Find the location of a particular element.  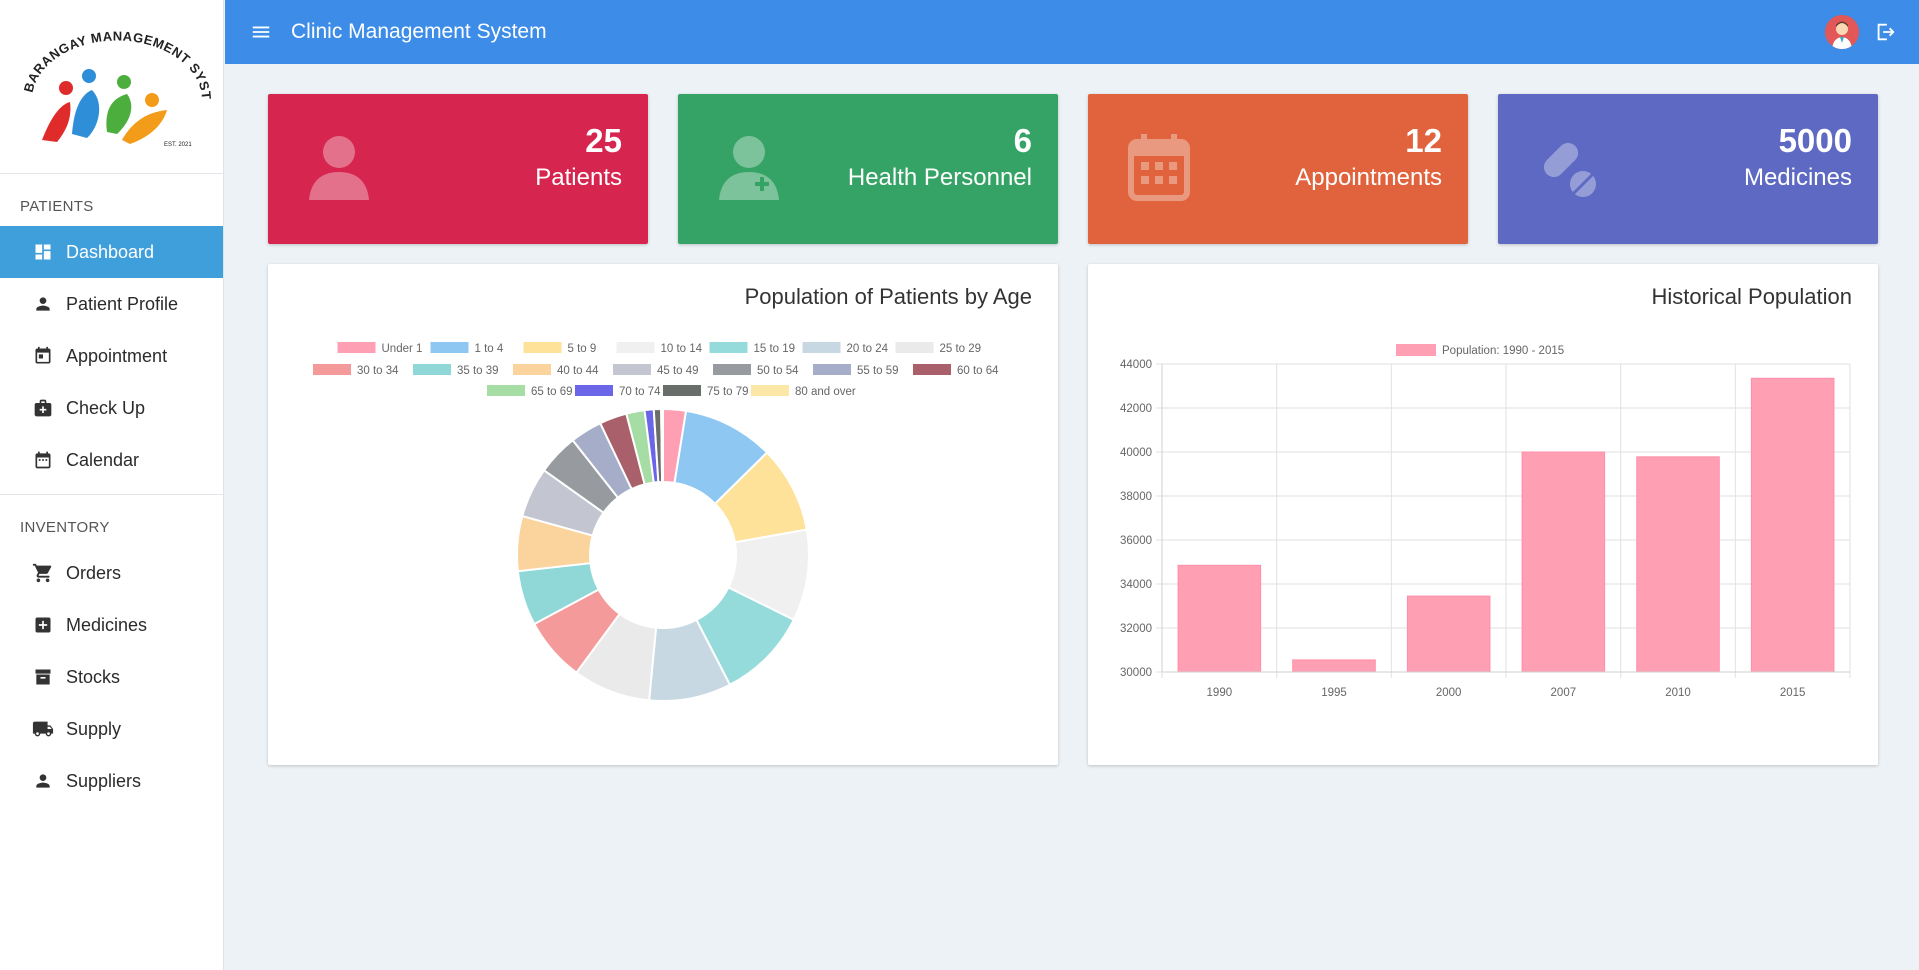

sidebar-item-orders: Orders is located at coordinates (111, 573).